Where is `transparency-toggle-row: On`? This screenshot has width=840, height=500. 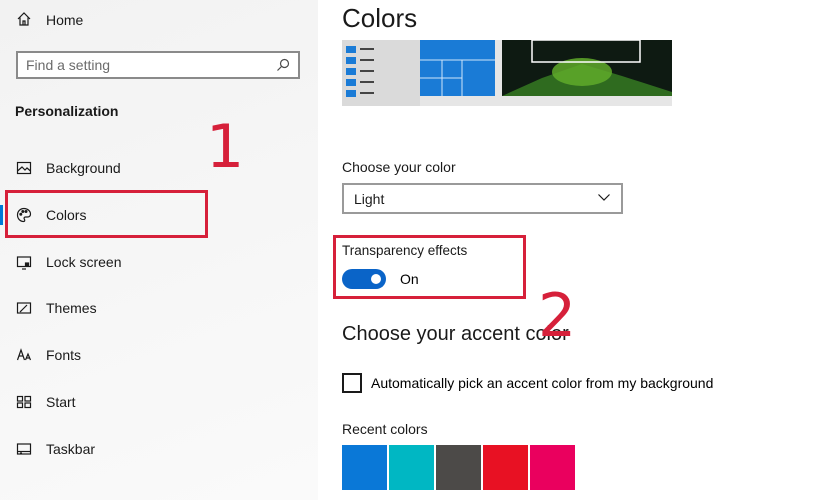 transparency-toggle-row: On is located at coordinates (380, 279).